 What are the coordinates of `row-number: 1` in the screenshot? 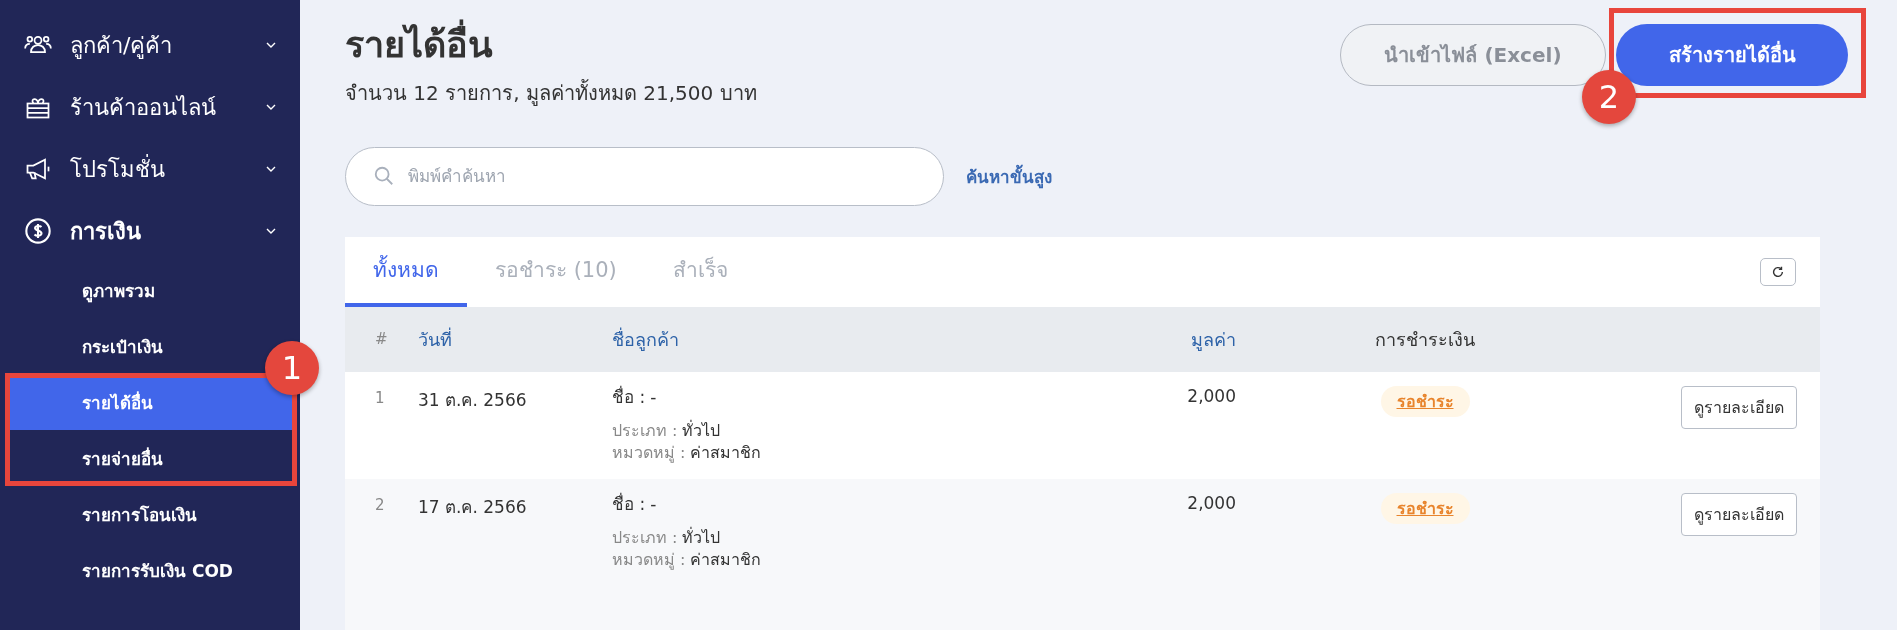 It's located at (380, 397).